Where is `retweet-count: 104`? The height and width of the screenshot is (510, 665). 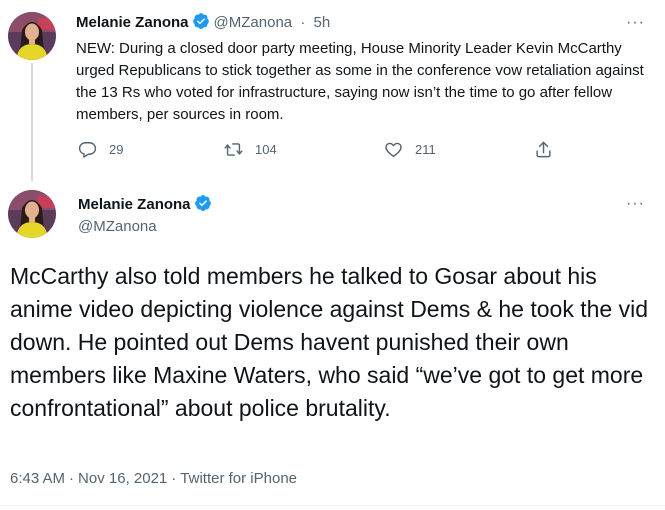
retweet-count: 104 is located at coordinates (266, 149).